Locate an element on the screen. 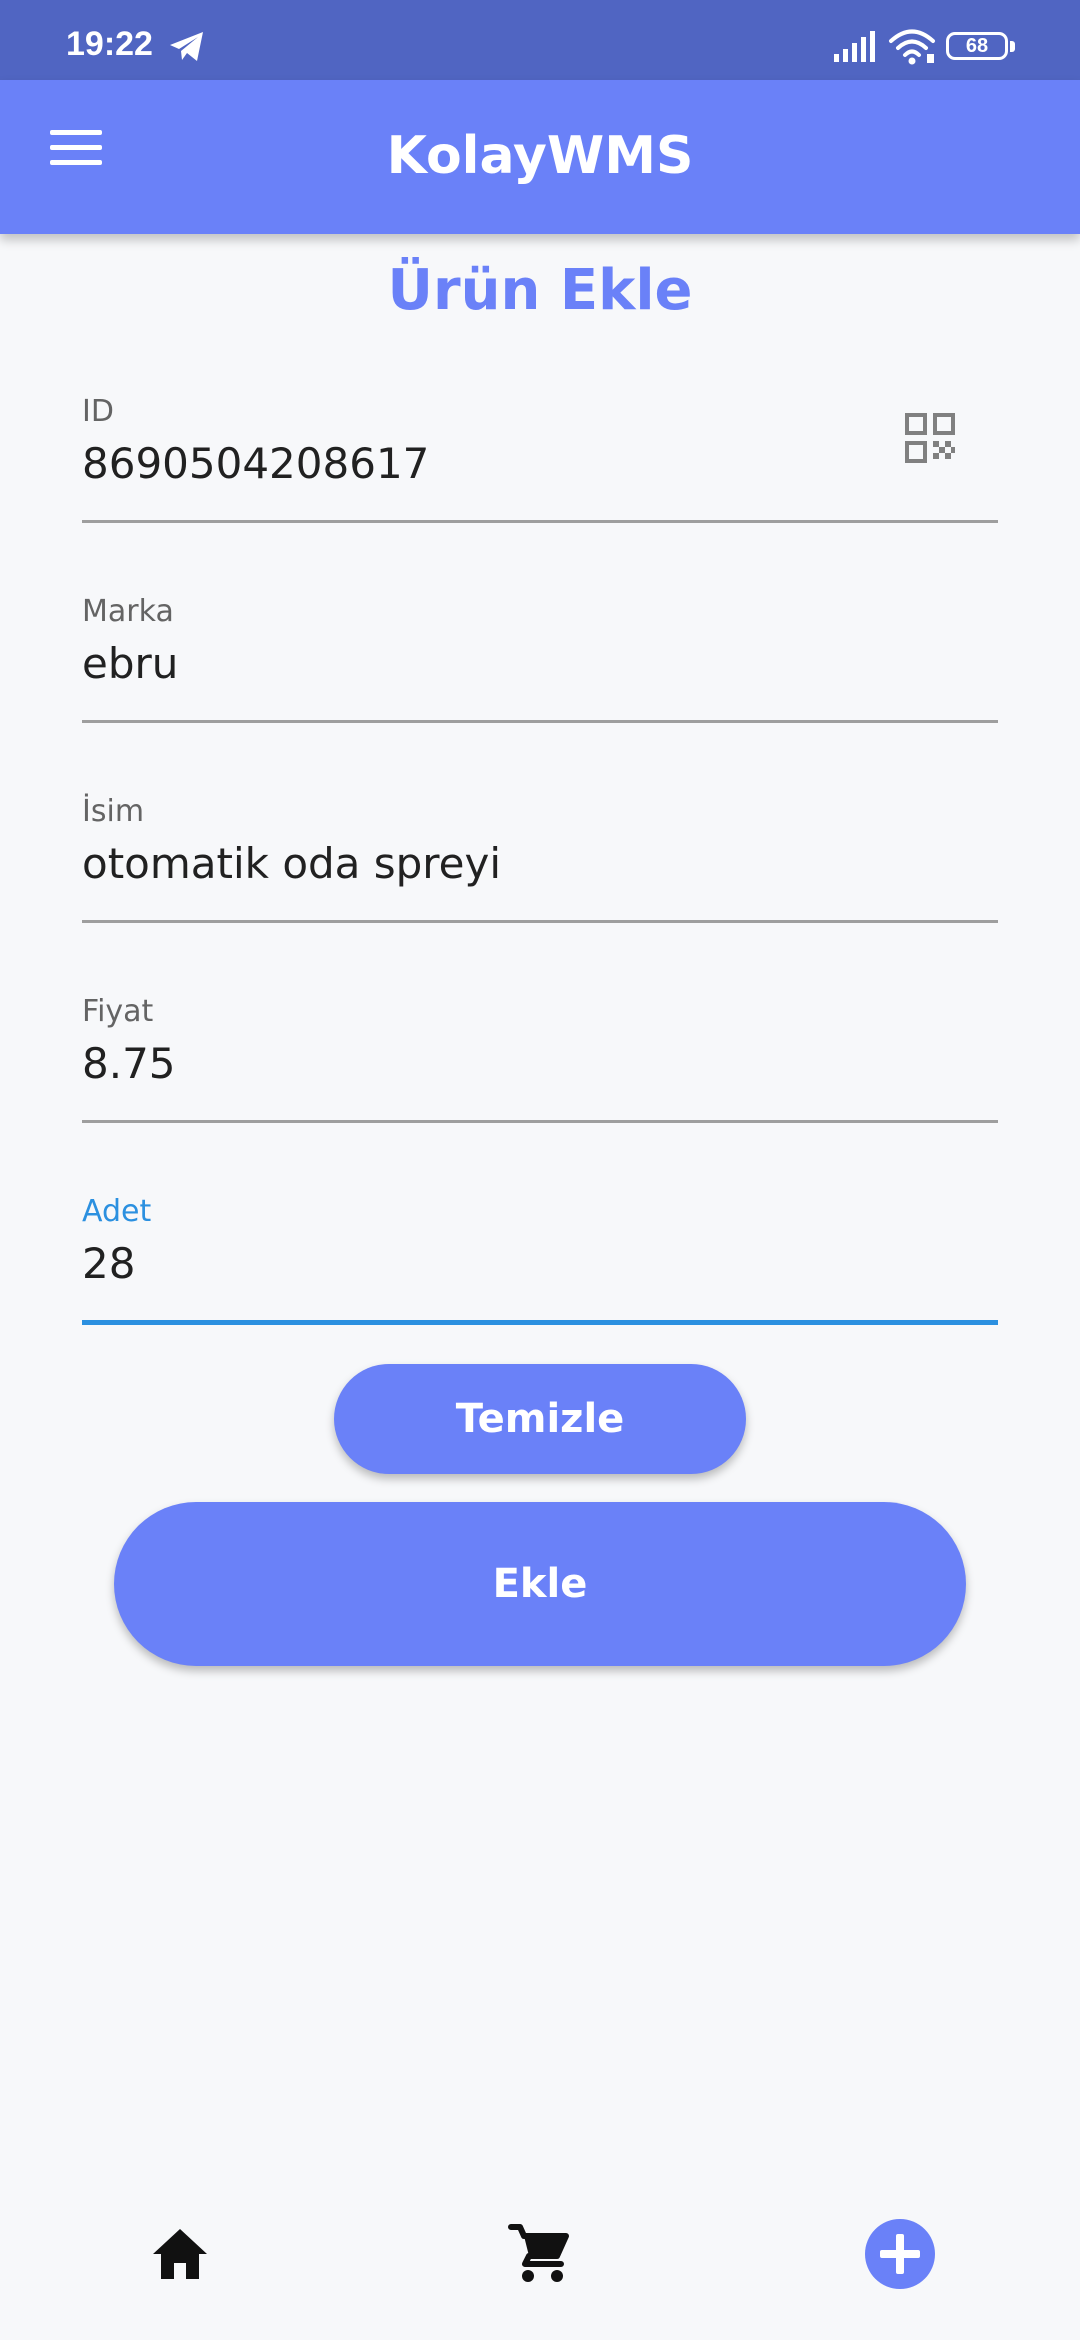  app-bar: KolayWMS is located at coordinates (540, 157).